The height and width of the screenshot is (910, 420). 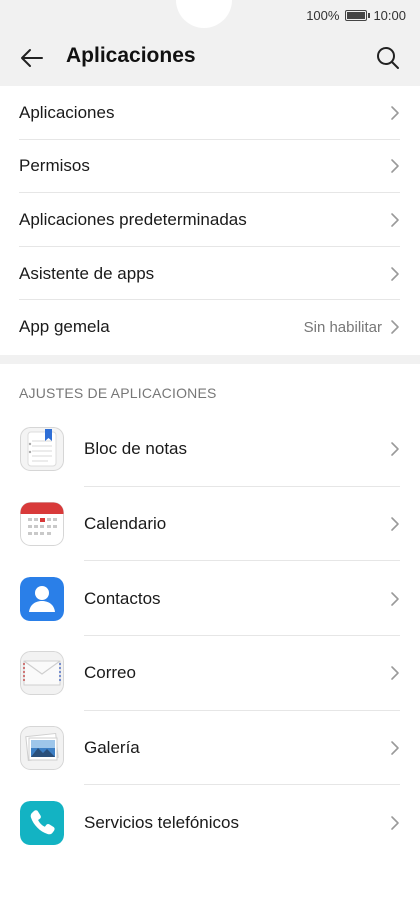 What do you see at coordinates (42, 673) in the screenshot?
I see `mail-icon` at bounding box center [42, 673].